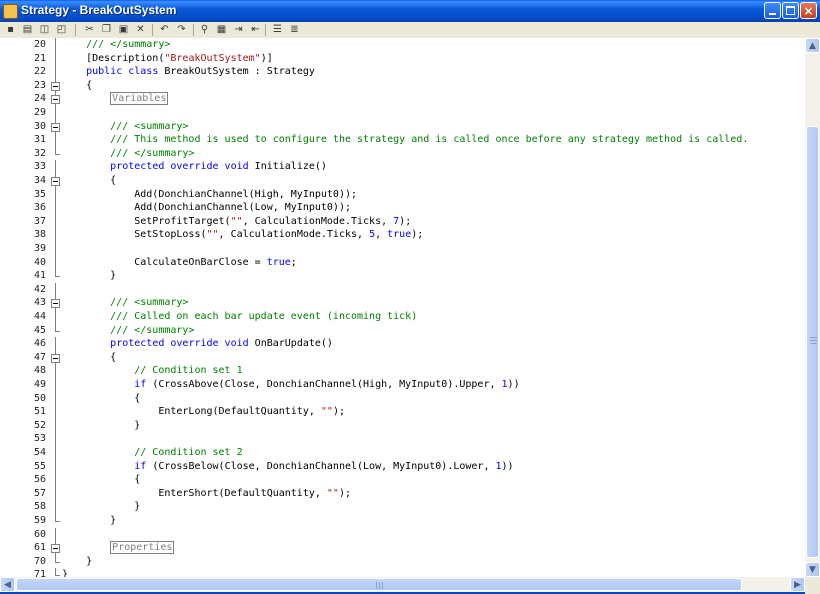 This screenshot has height=594, width=820. I want to click on title-bar: Strategy - BreakOutSystem ×, so click(410, 11).